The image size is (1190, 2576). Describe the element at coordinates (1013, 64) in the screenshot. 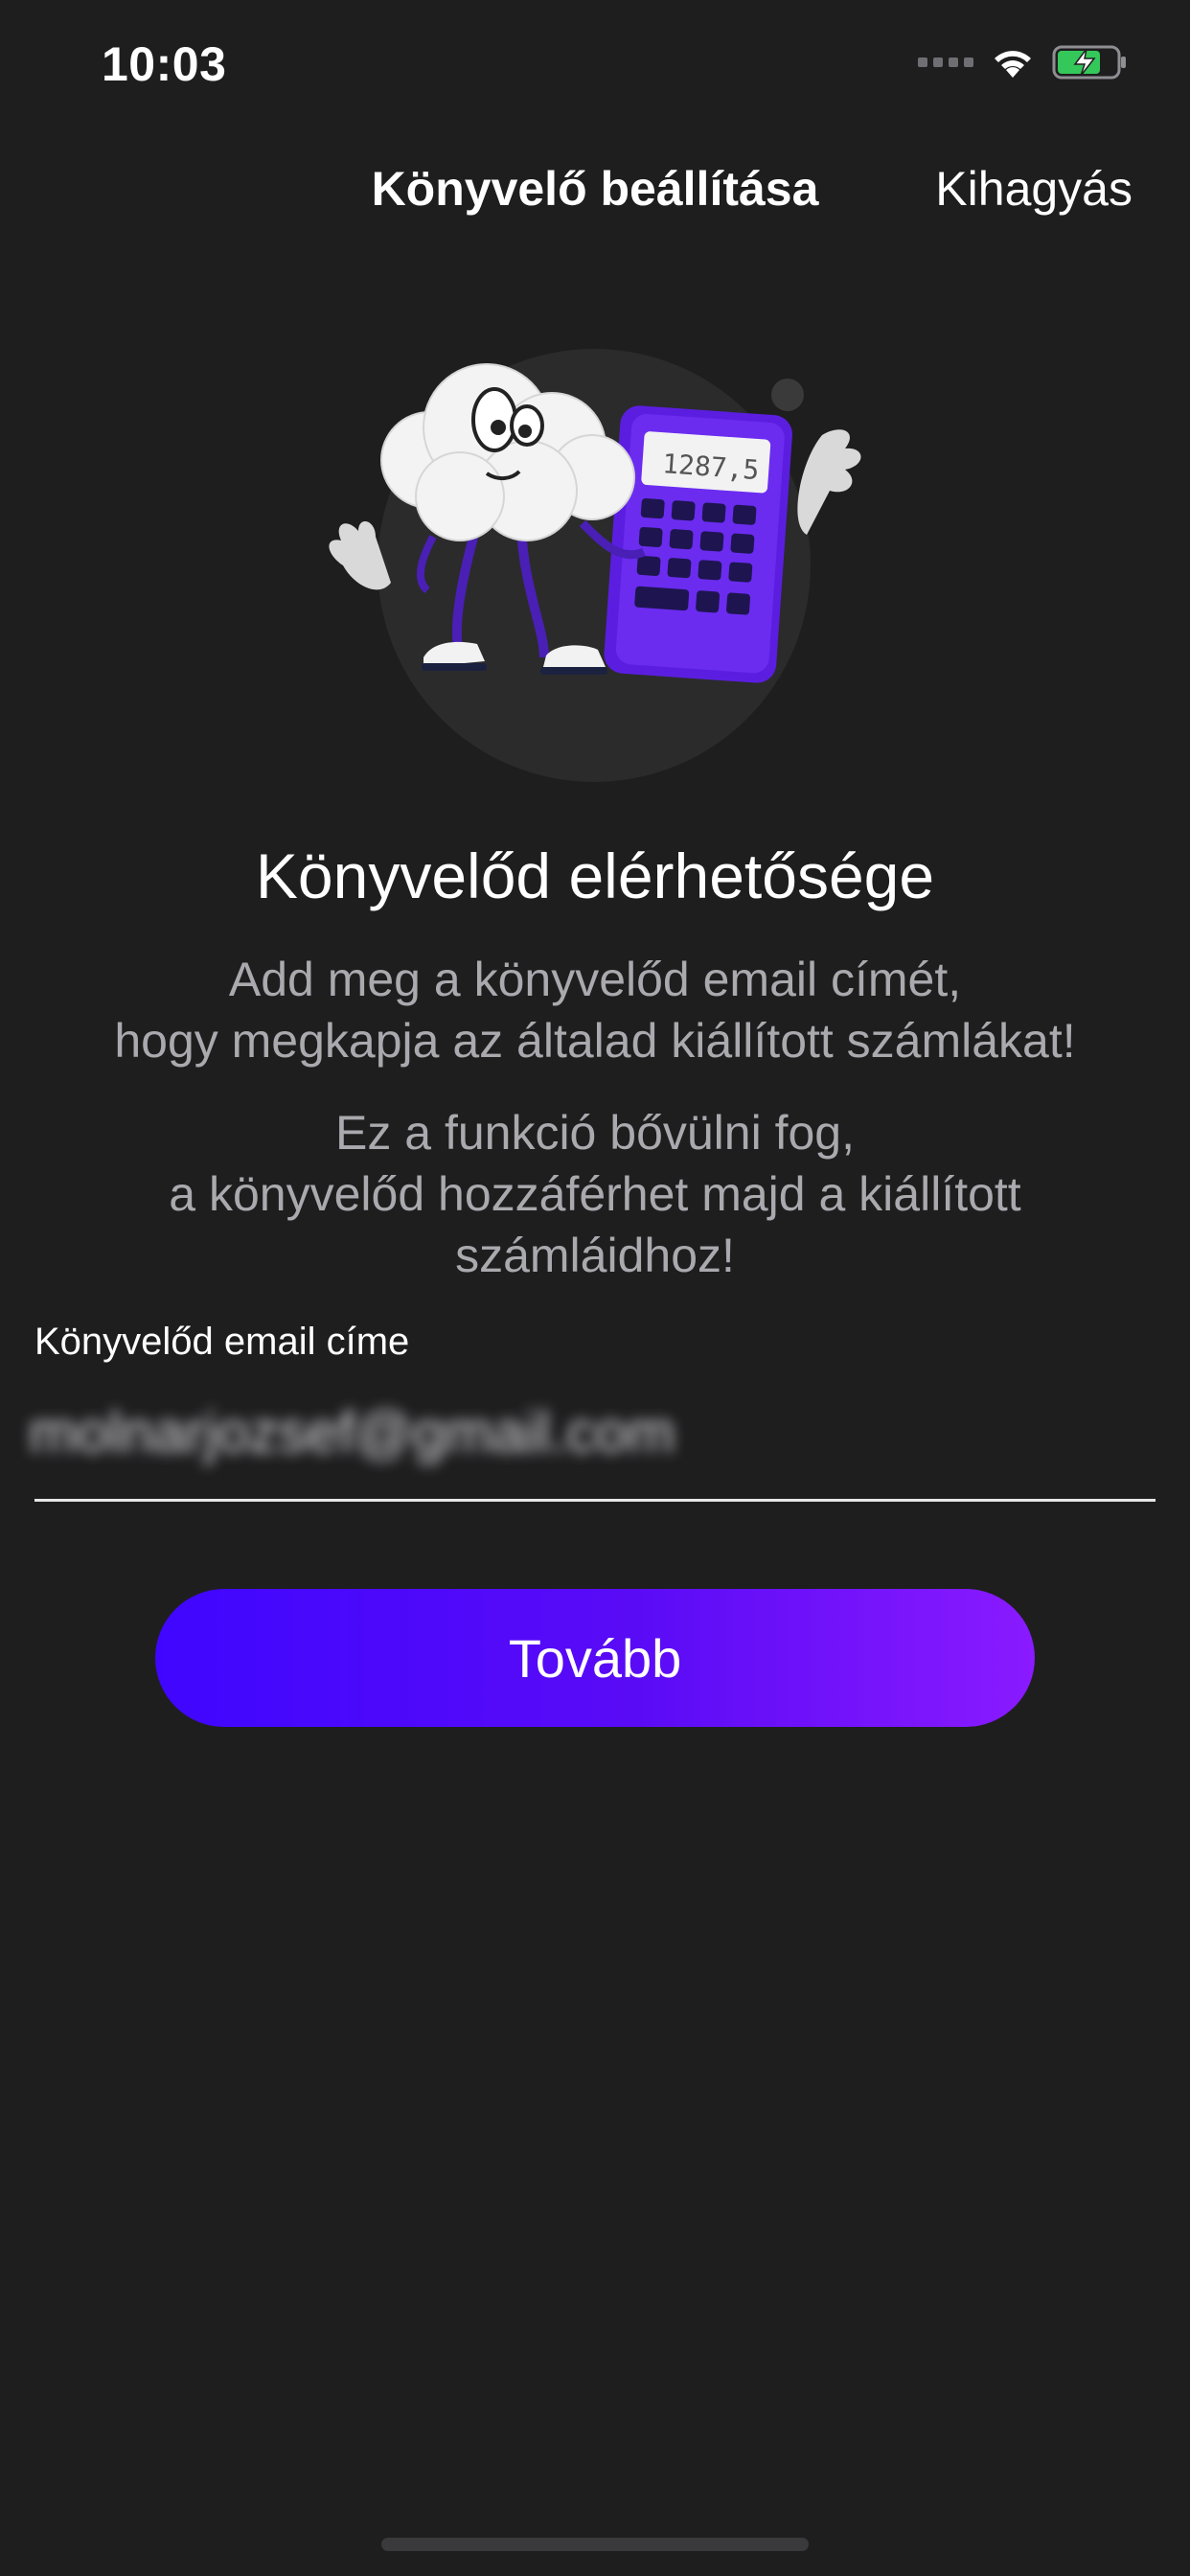

I see `wifi-icon` at that location.